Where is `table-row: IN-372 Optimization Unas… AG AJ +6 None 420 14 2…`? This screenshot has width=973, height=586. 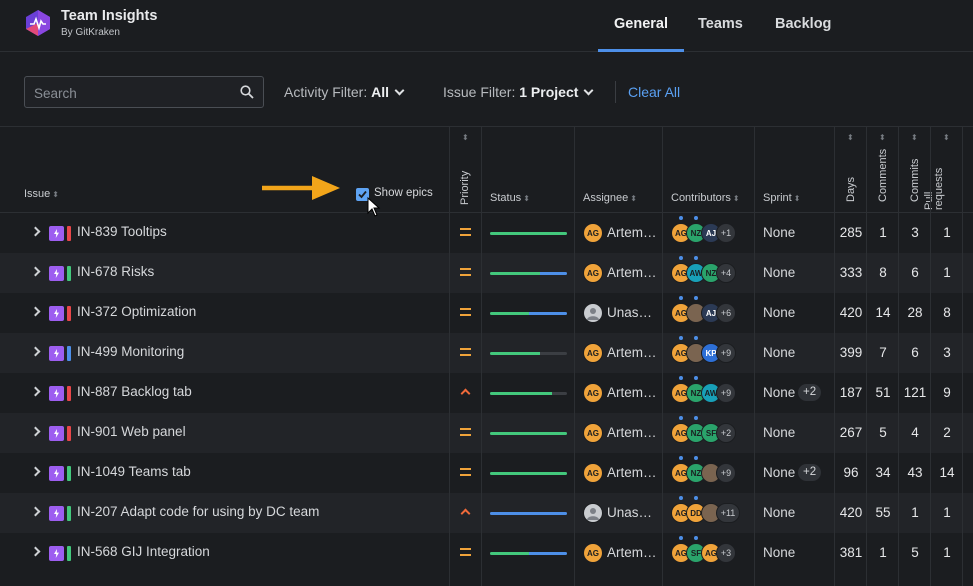 table-row: IN-372 Optimization Unas… AG AJ +6 None 420 14 2… is located at coordinates (486, 313).